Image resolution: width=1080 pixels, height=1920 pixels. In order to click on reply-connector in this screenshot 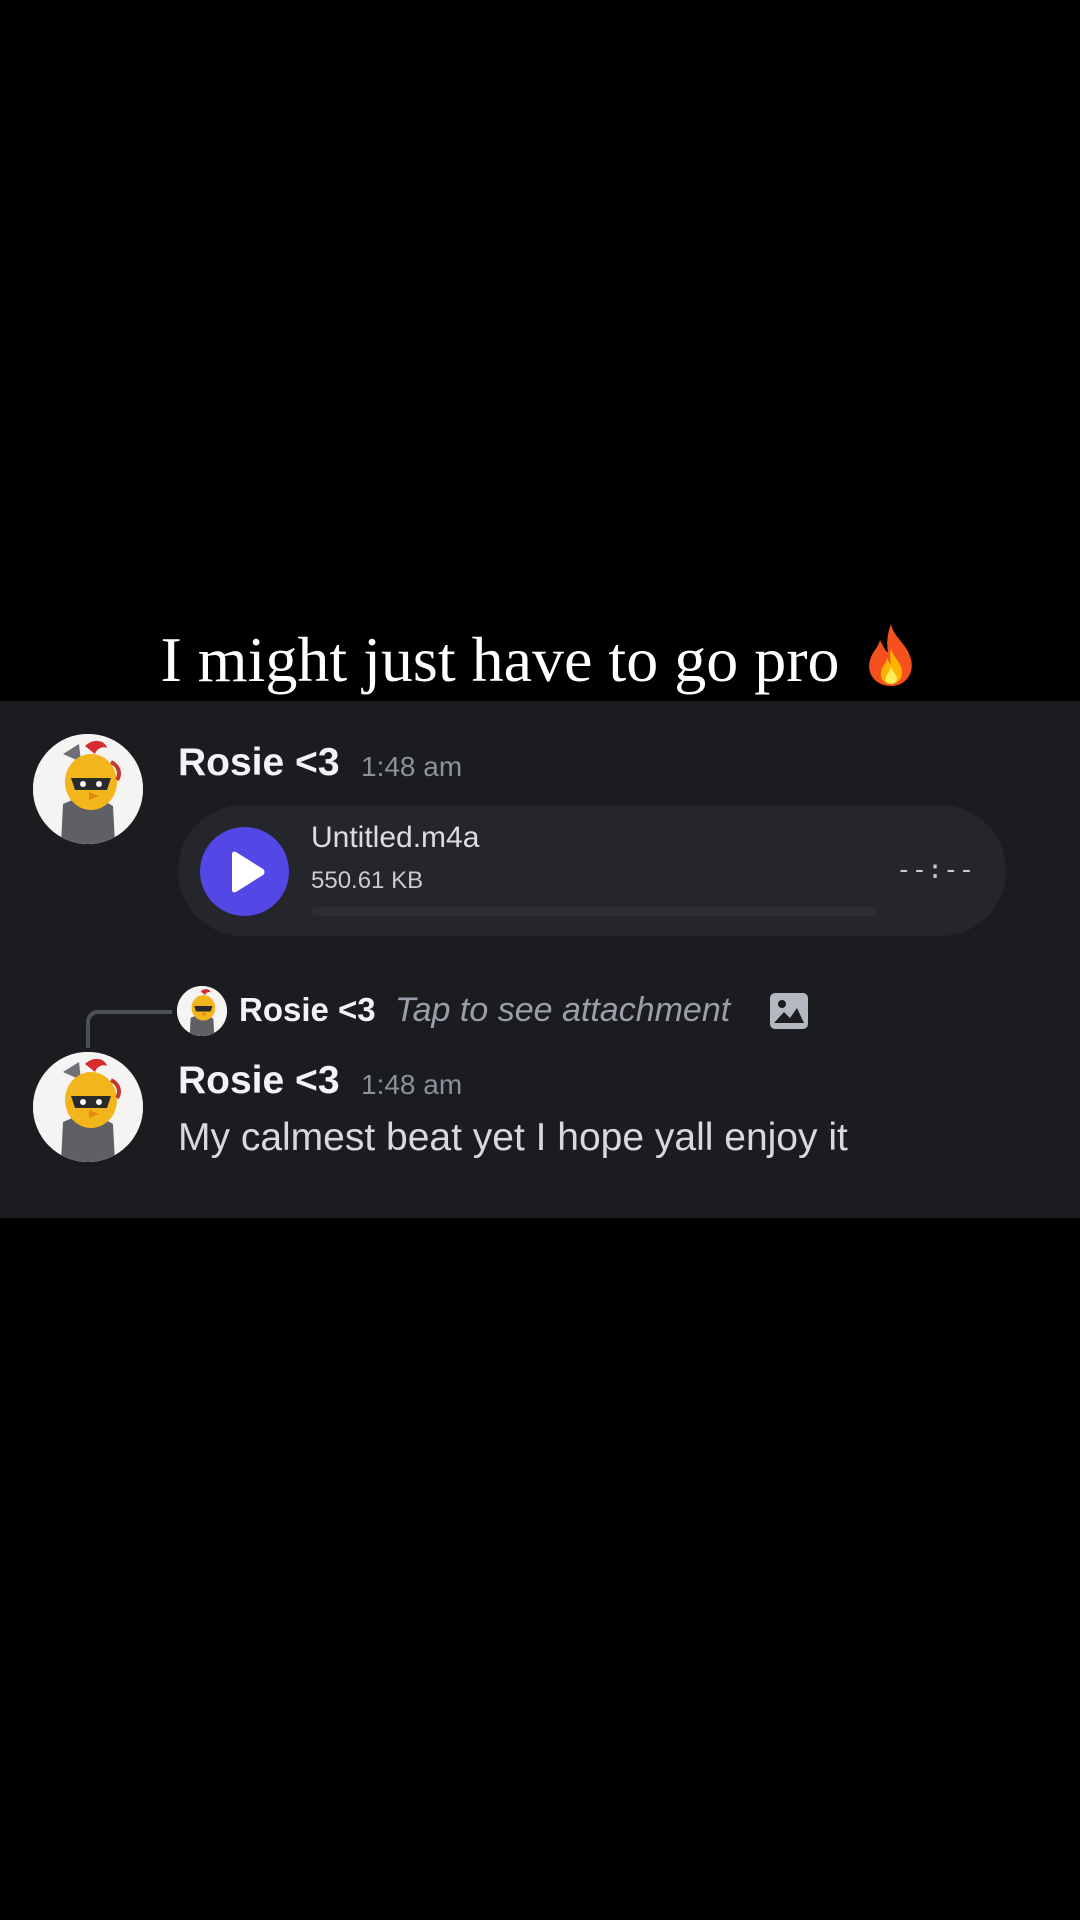, I will do `click(129, 1029)`.